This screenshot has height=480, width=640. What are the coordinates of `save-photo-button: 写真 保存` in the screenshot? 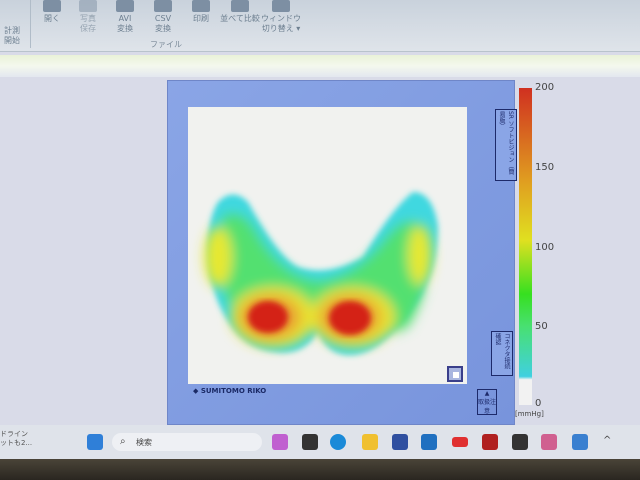 It's located at (88, 17).